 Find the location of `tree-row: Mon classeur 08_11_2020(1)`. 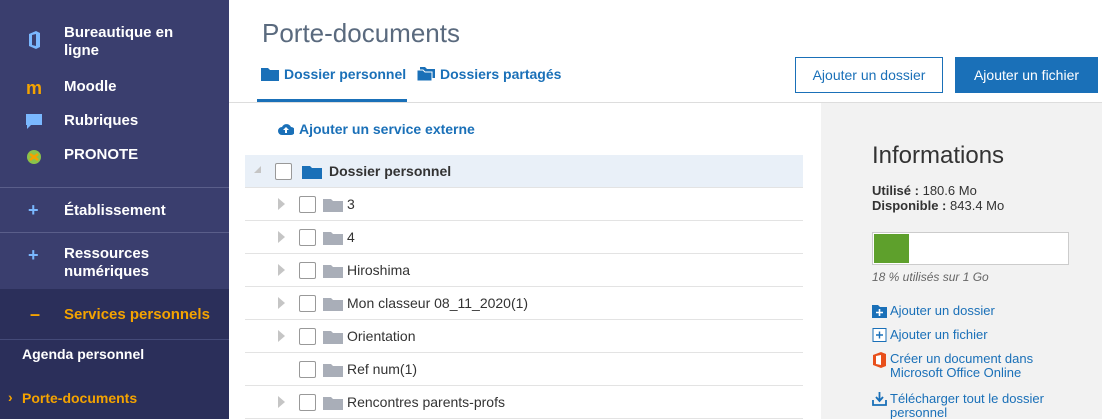

tree-row: Mon classeur 08_11_2020(1) is located at coordinates (524, 303).